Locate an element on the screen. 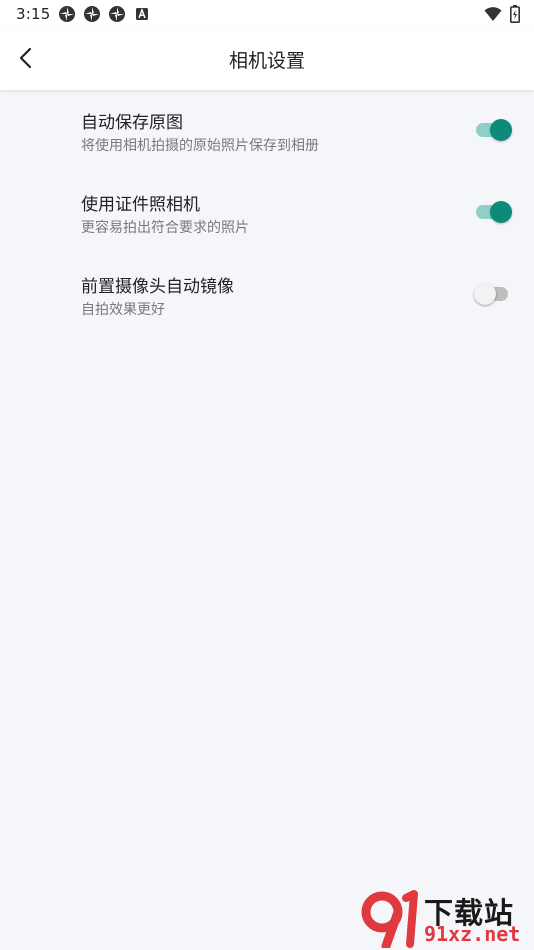  app-bar: 相机设置 is located at coordinates (267, 59).